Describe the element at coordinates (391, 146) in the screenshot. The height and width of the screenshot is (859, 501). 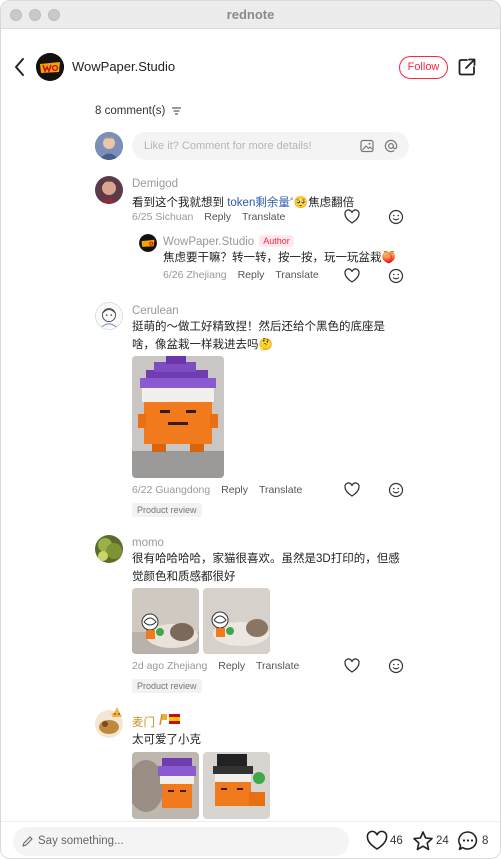
I see `mention-icon` at that location.